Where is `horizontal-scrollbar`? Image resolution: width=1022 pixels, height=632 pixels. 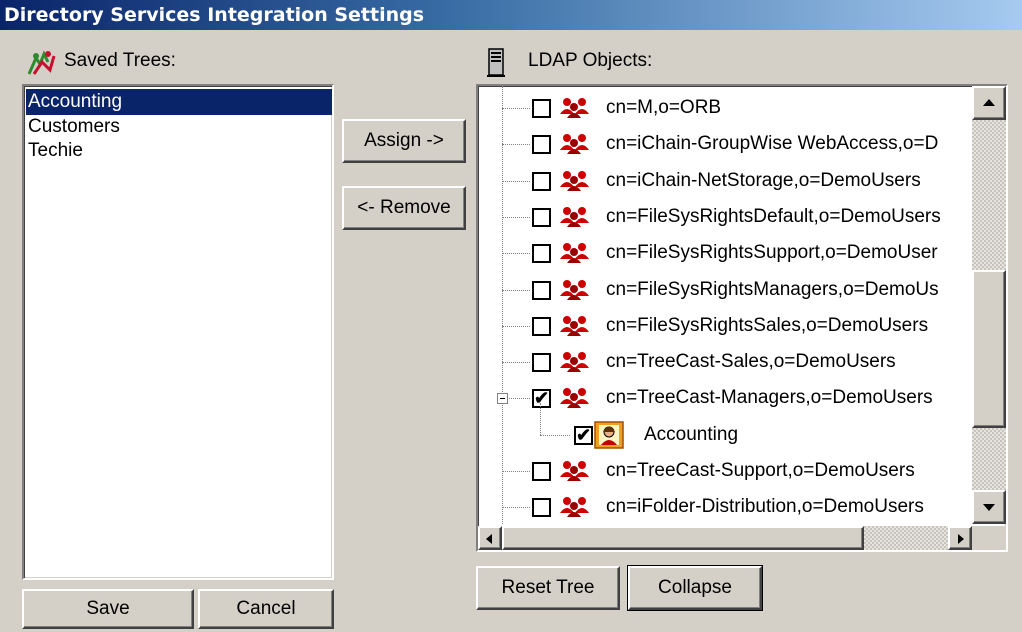 horizontal-scrollbar is located at coordinates (725, 538).